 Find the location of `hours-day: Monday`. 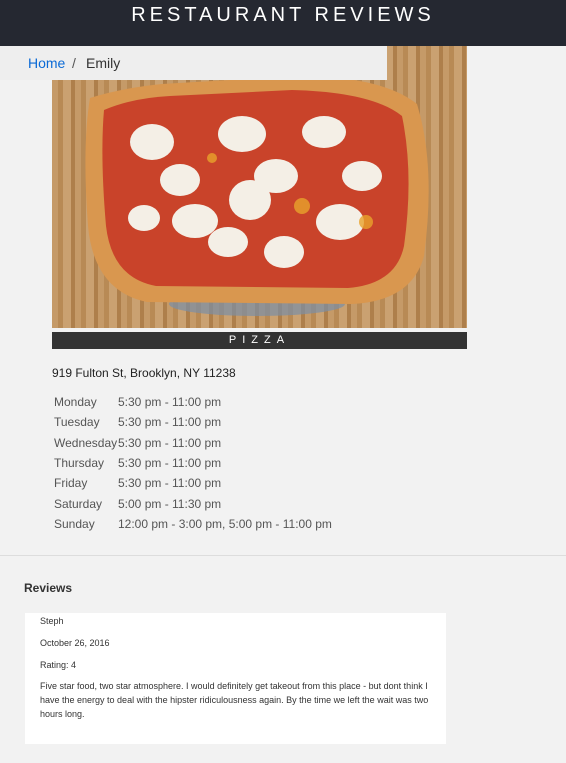

hours-day: Monday is located at coordinates (75, 402).